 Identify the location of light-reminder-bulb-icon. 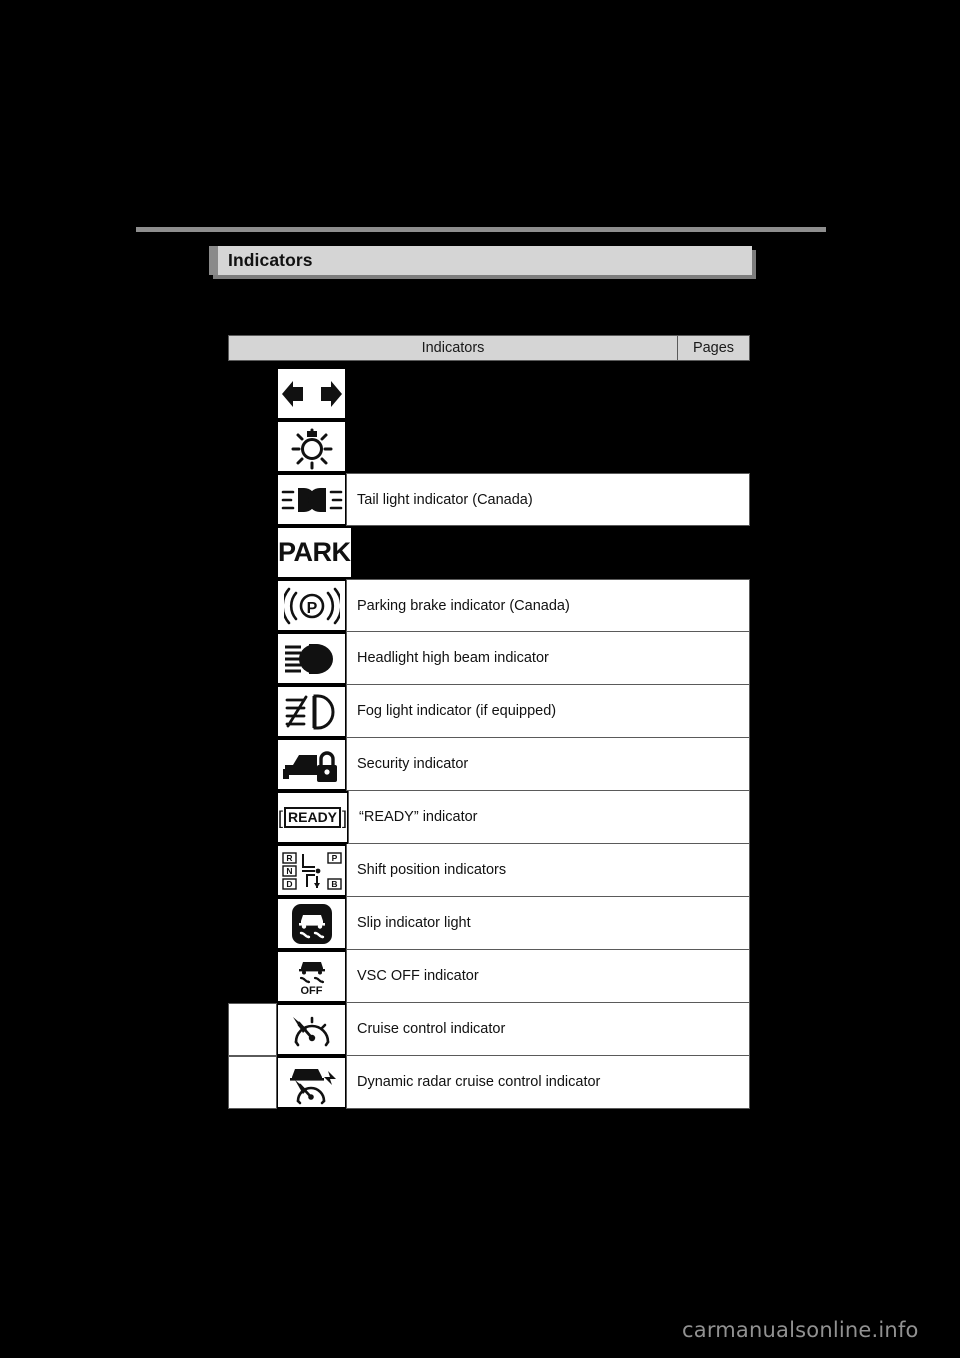
(311, 448).